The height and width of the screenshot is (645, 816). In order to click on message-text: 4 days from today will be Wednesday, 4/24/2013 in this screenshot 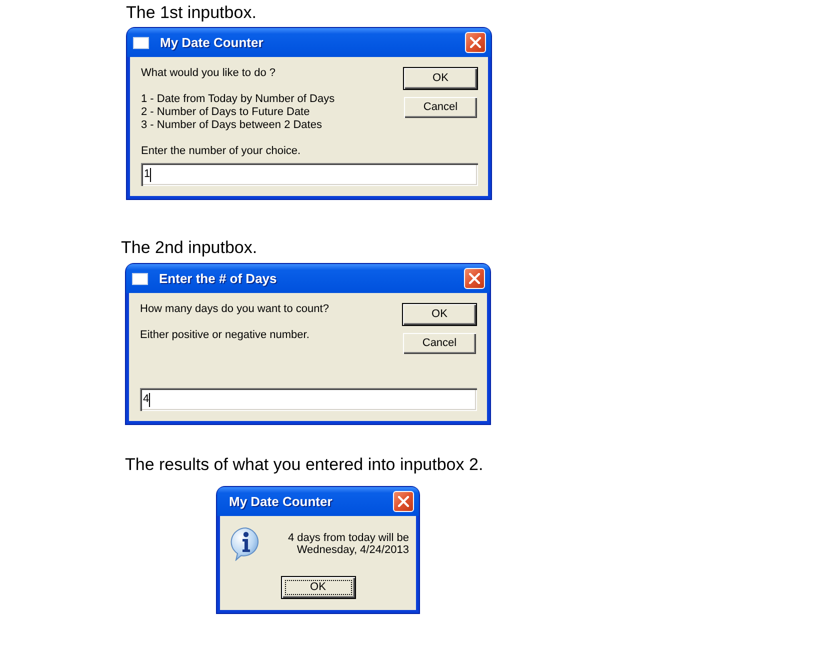, I will do `click(347, 544)`.